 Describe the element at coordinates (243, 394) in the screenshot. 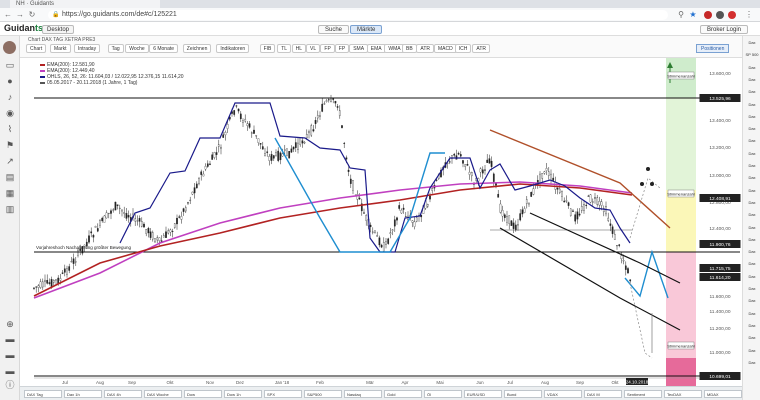

I see `chart-tab: Dow 1h` at that location.